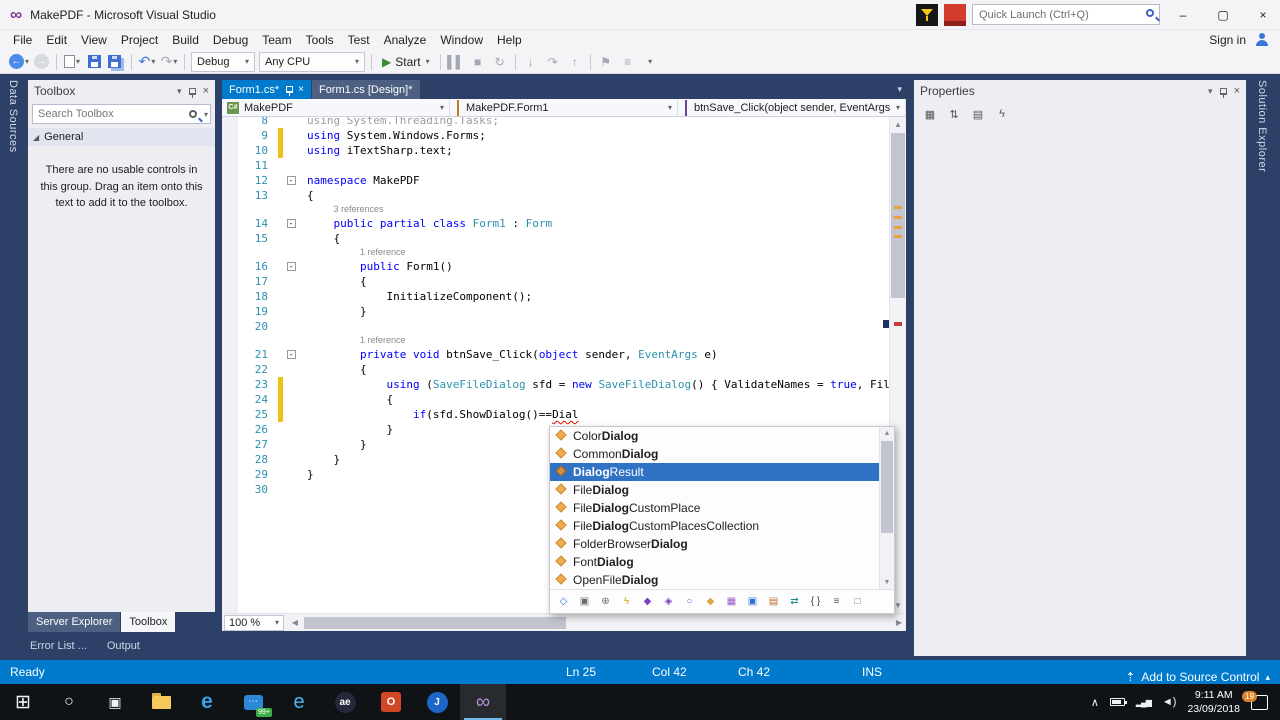  I want to click on horizontal-scroll-thumb, so click(435, 623).